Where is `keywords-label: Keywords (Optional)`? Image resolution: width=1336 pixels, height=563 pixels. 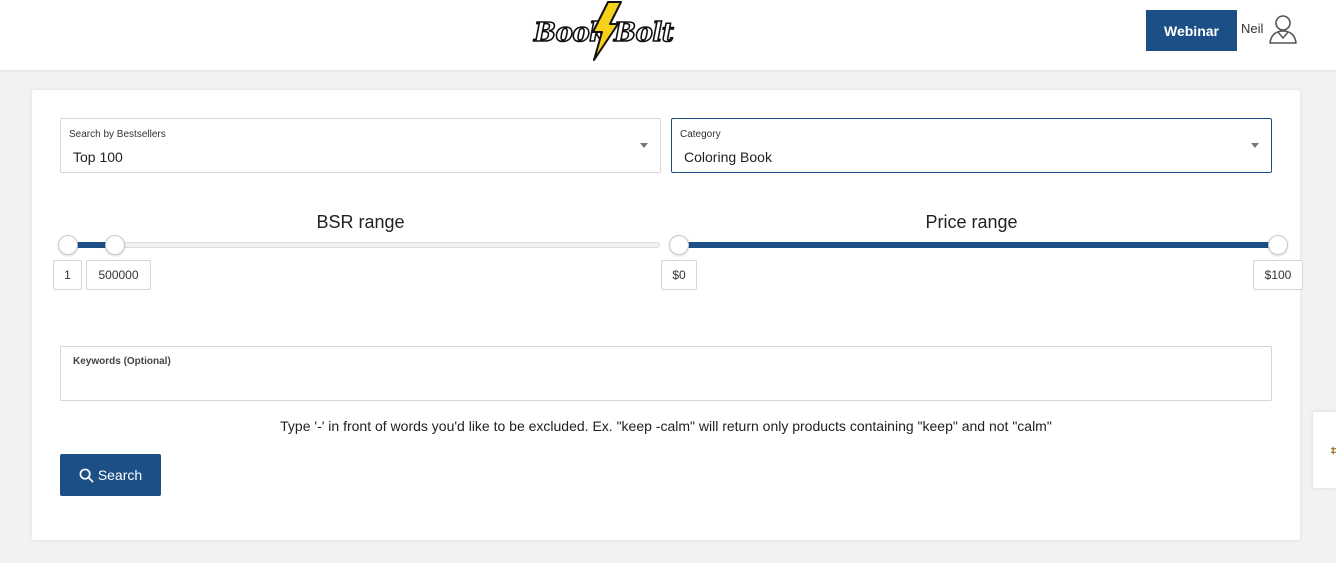
keywords-label: Keywords (Optional) is located at coordinates (122, 361).